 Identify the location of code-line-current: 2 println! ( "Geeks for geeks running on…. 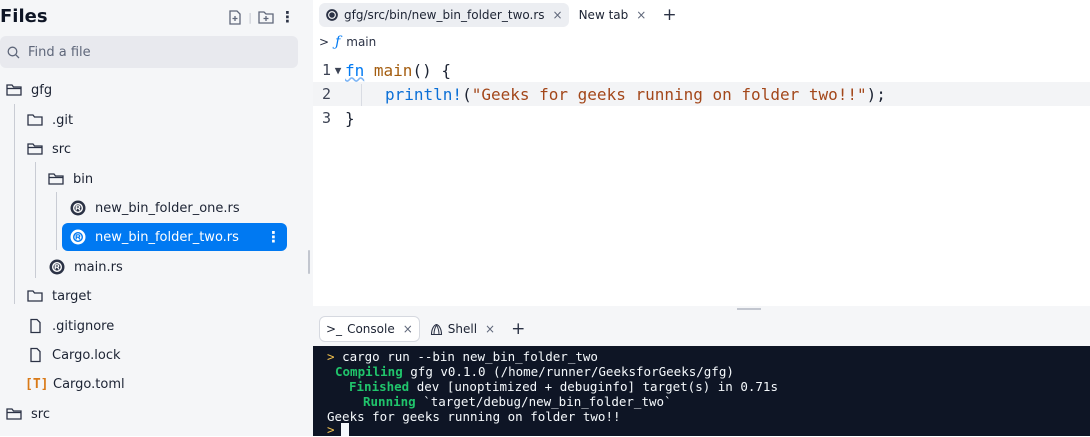
(701, 94).